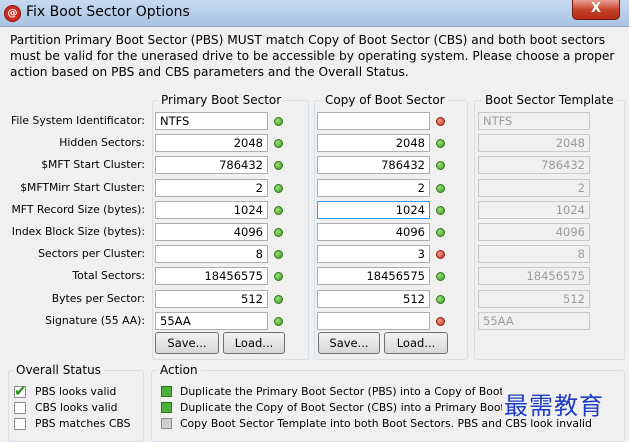 Image resolution: width=629 pixels, height=442 pixels. What do you see at coordinates (440, 276) in the screenshot?
I see `field-7-cbs-status-green-icon` at bounding box center [440, 276].